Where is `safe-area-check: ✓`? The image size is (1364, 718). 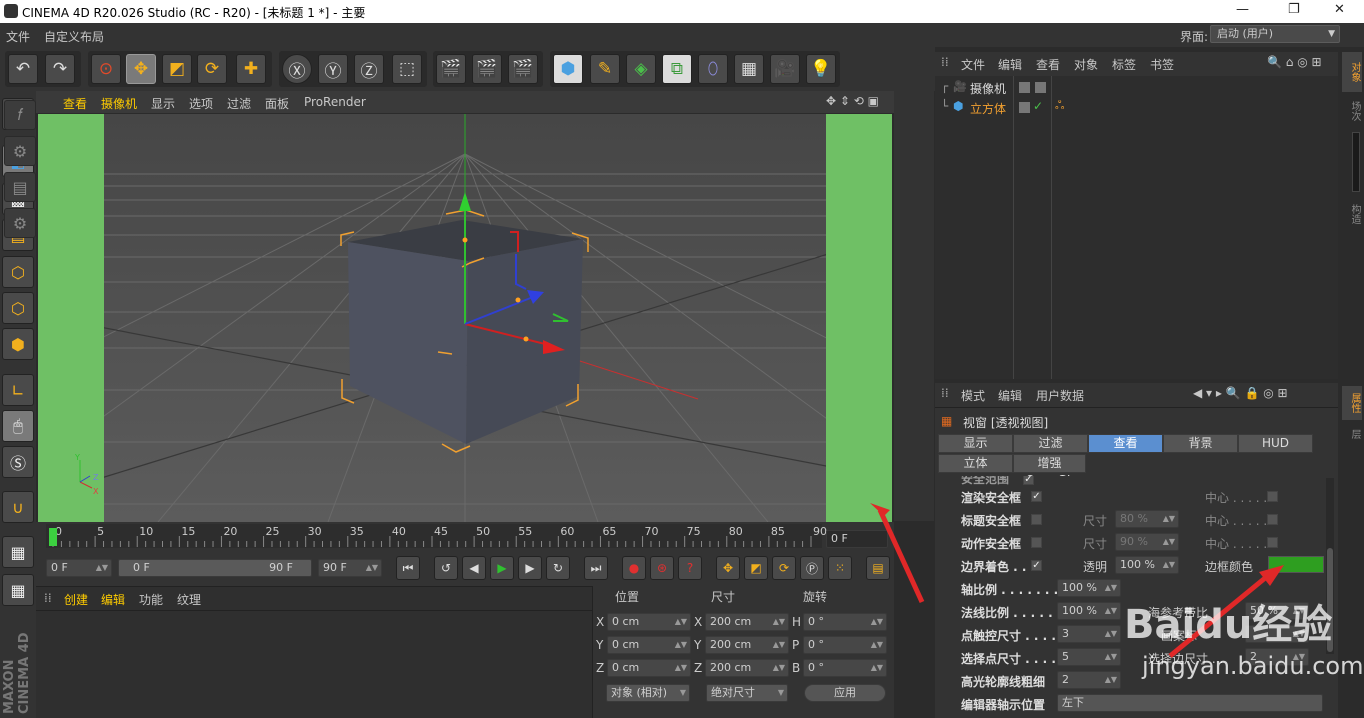 safe-area-check: ✓ is located at coordinates (1028, 480).